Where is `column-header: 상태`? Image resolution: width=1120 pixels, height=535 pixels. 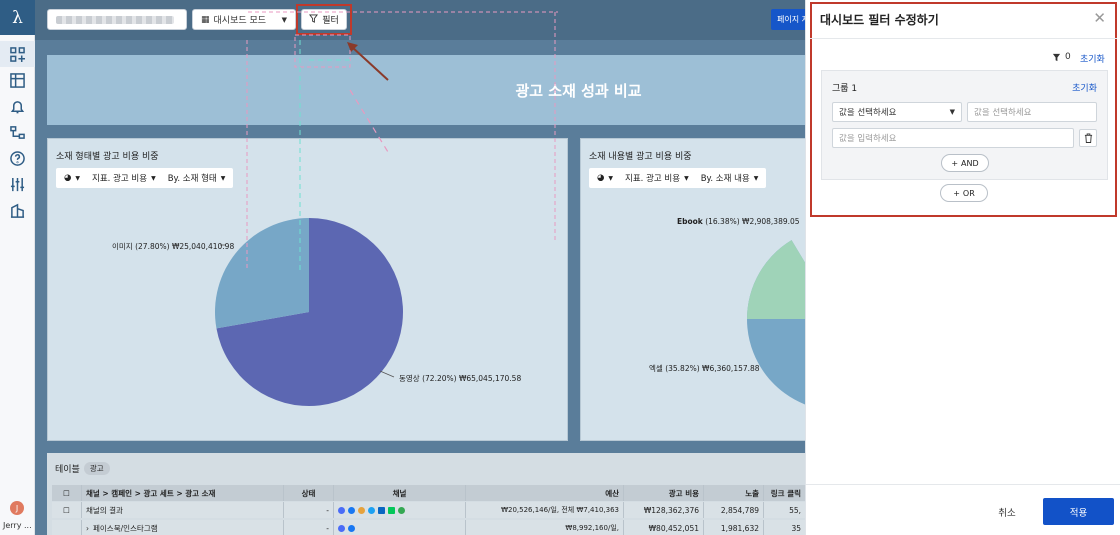 column-header: 상태 is located at coordinates (309, 493).